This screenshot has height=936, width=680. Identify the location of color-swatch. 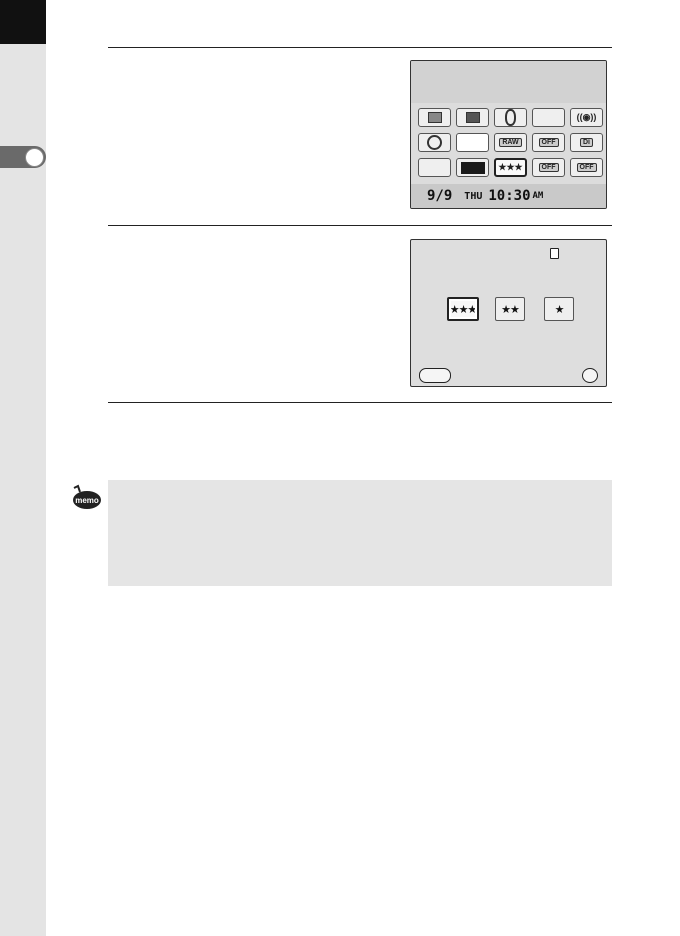
(472, 167).